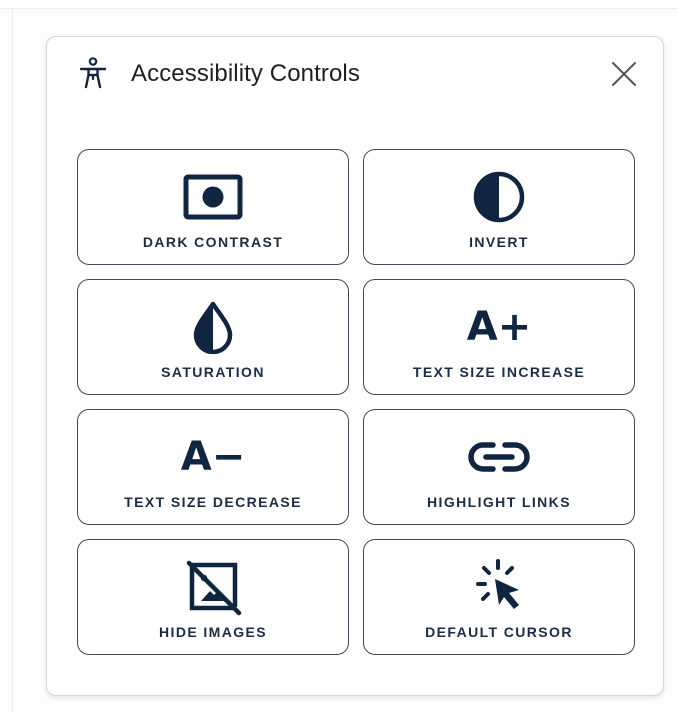  I want to click on text-size-increase-button: A+ TEXT SIZE INCREASE, so click(499, 337).